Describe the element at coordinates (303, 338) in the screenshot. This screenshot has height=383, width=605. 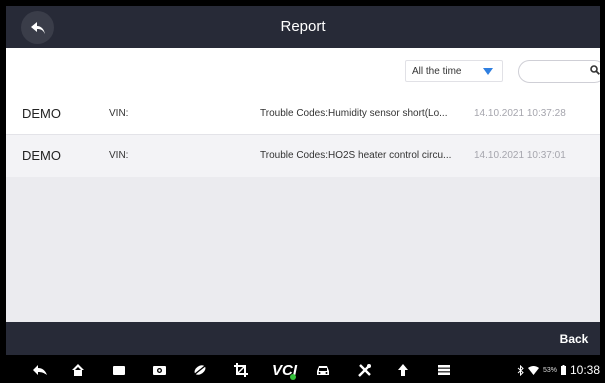
I see `footer-bar: Back` at that location.